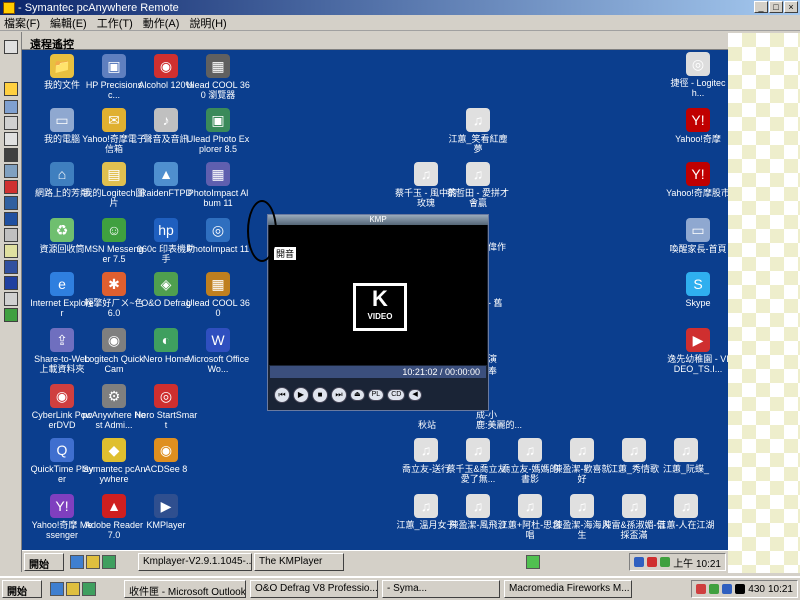 Image resolution: width=800 pixels, height=600 pixels. Describe the element at coordinates (478, 144) in the screenshot. I see `desktop-icon-label: 江蕙_笑看紅塵夢` at that location.